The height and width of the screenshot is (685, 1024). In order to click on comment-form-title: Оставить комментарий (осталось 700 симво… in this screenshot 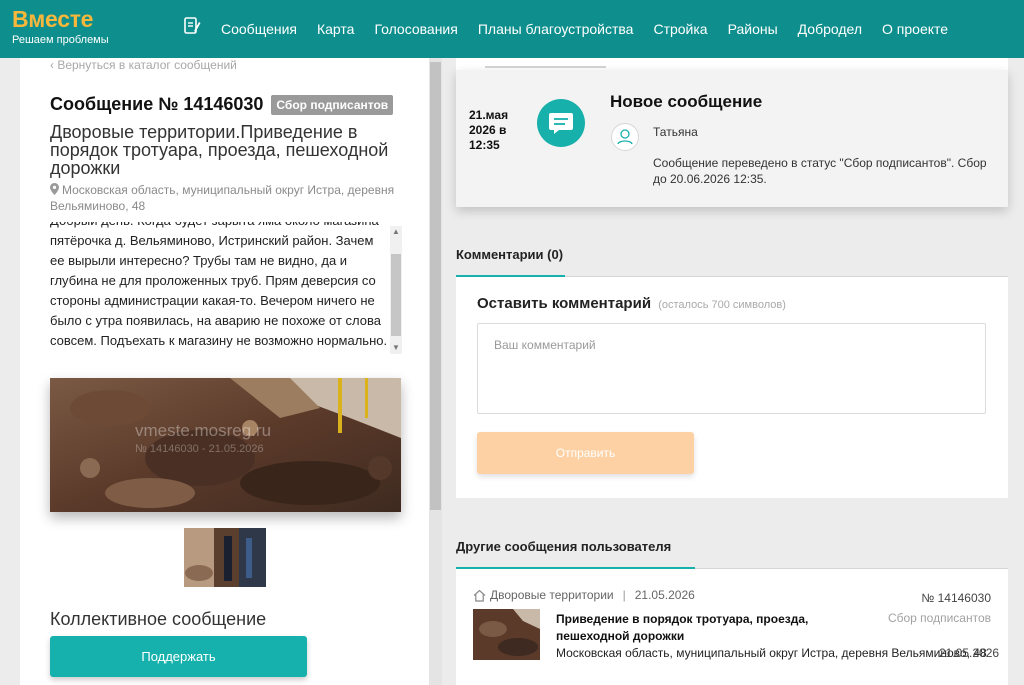, I will do `click(631, 303)`.